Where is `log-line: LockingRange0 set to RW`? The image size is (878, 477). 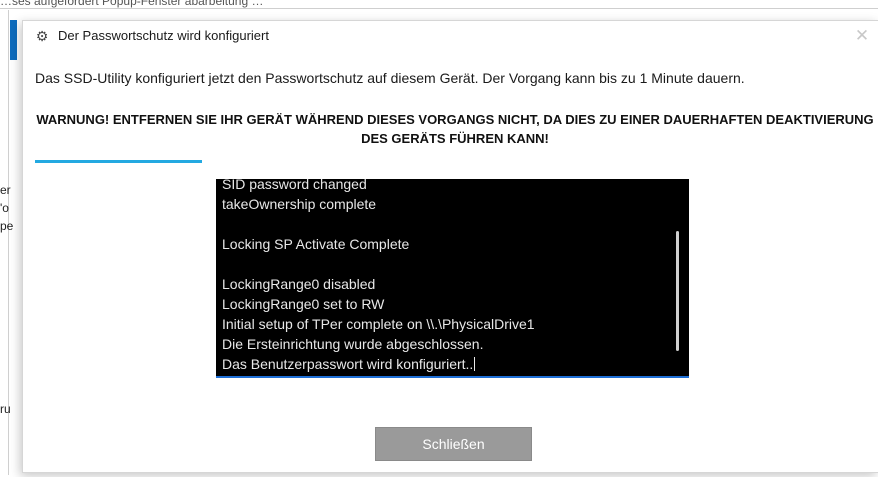
log-line: LockingRange0 set to RW is located at coordinates (303, 304).